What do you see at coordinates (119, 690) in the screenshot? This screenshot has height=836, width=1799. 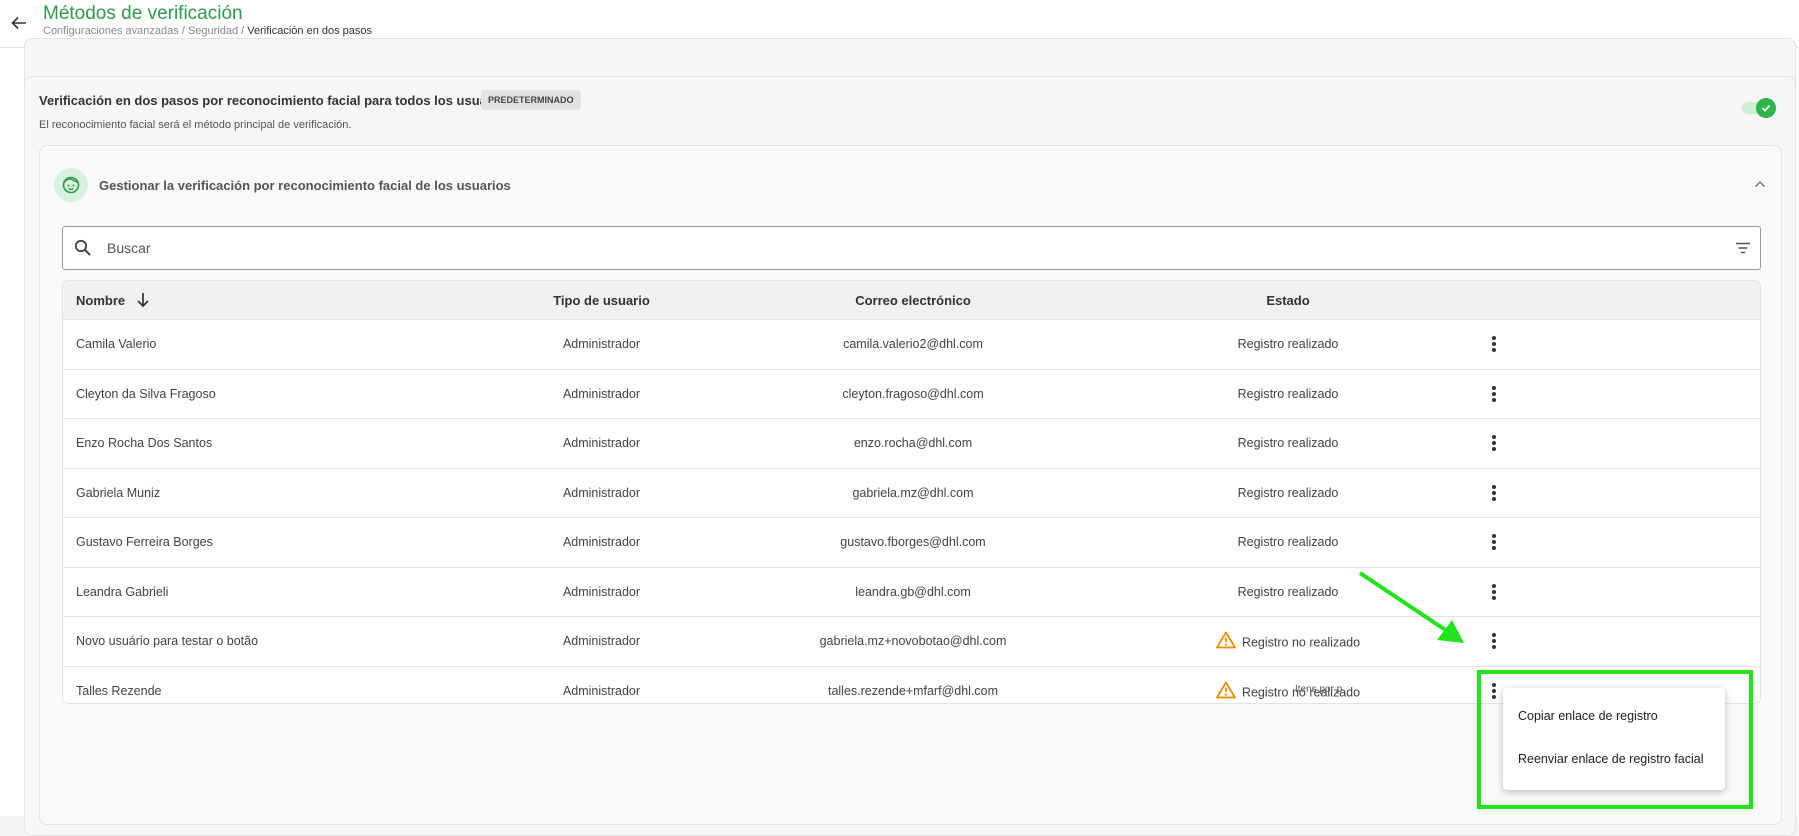 I see `user-name: Talles Rezende` at bounding box center [119, 690].